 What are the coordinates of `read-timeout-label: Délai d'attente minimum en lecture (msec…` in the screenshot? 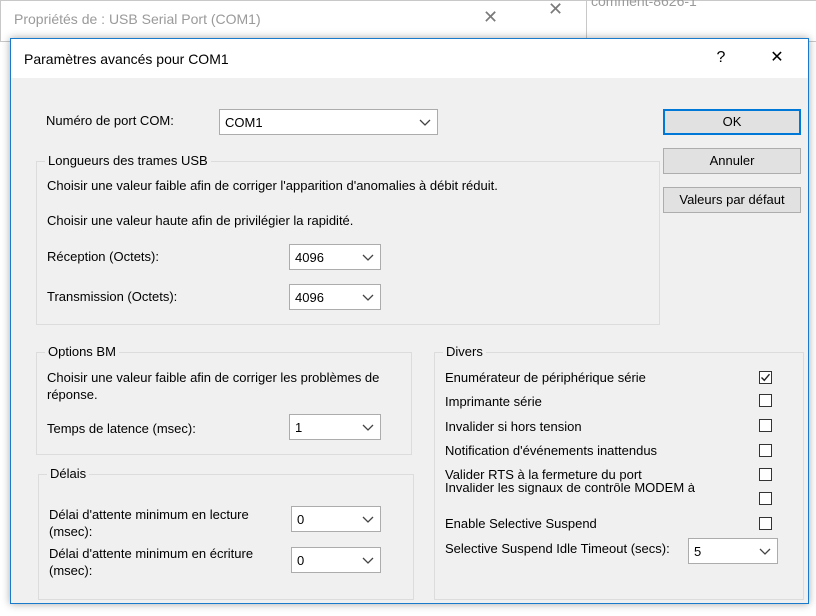 It's located at (149, 523).